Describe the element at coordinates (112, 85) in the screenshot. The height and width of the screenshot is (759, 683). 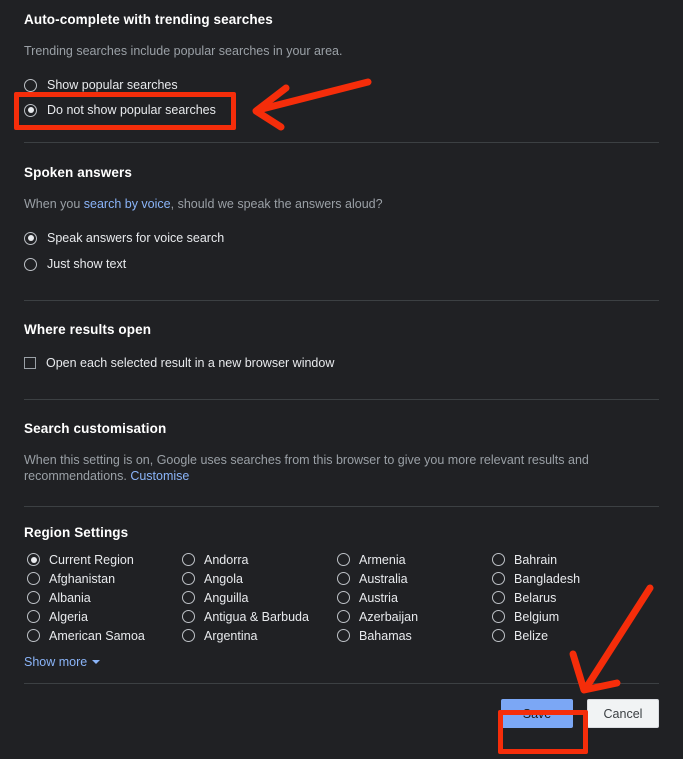
I see `radio-label: Show popular searches` at that location.